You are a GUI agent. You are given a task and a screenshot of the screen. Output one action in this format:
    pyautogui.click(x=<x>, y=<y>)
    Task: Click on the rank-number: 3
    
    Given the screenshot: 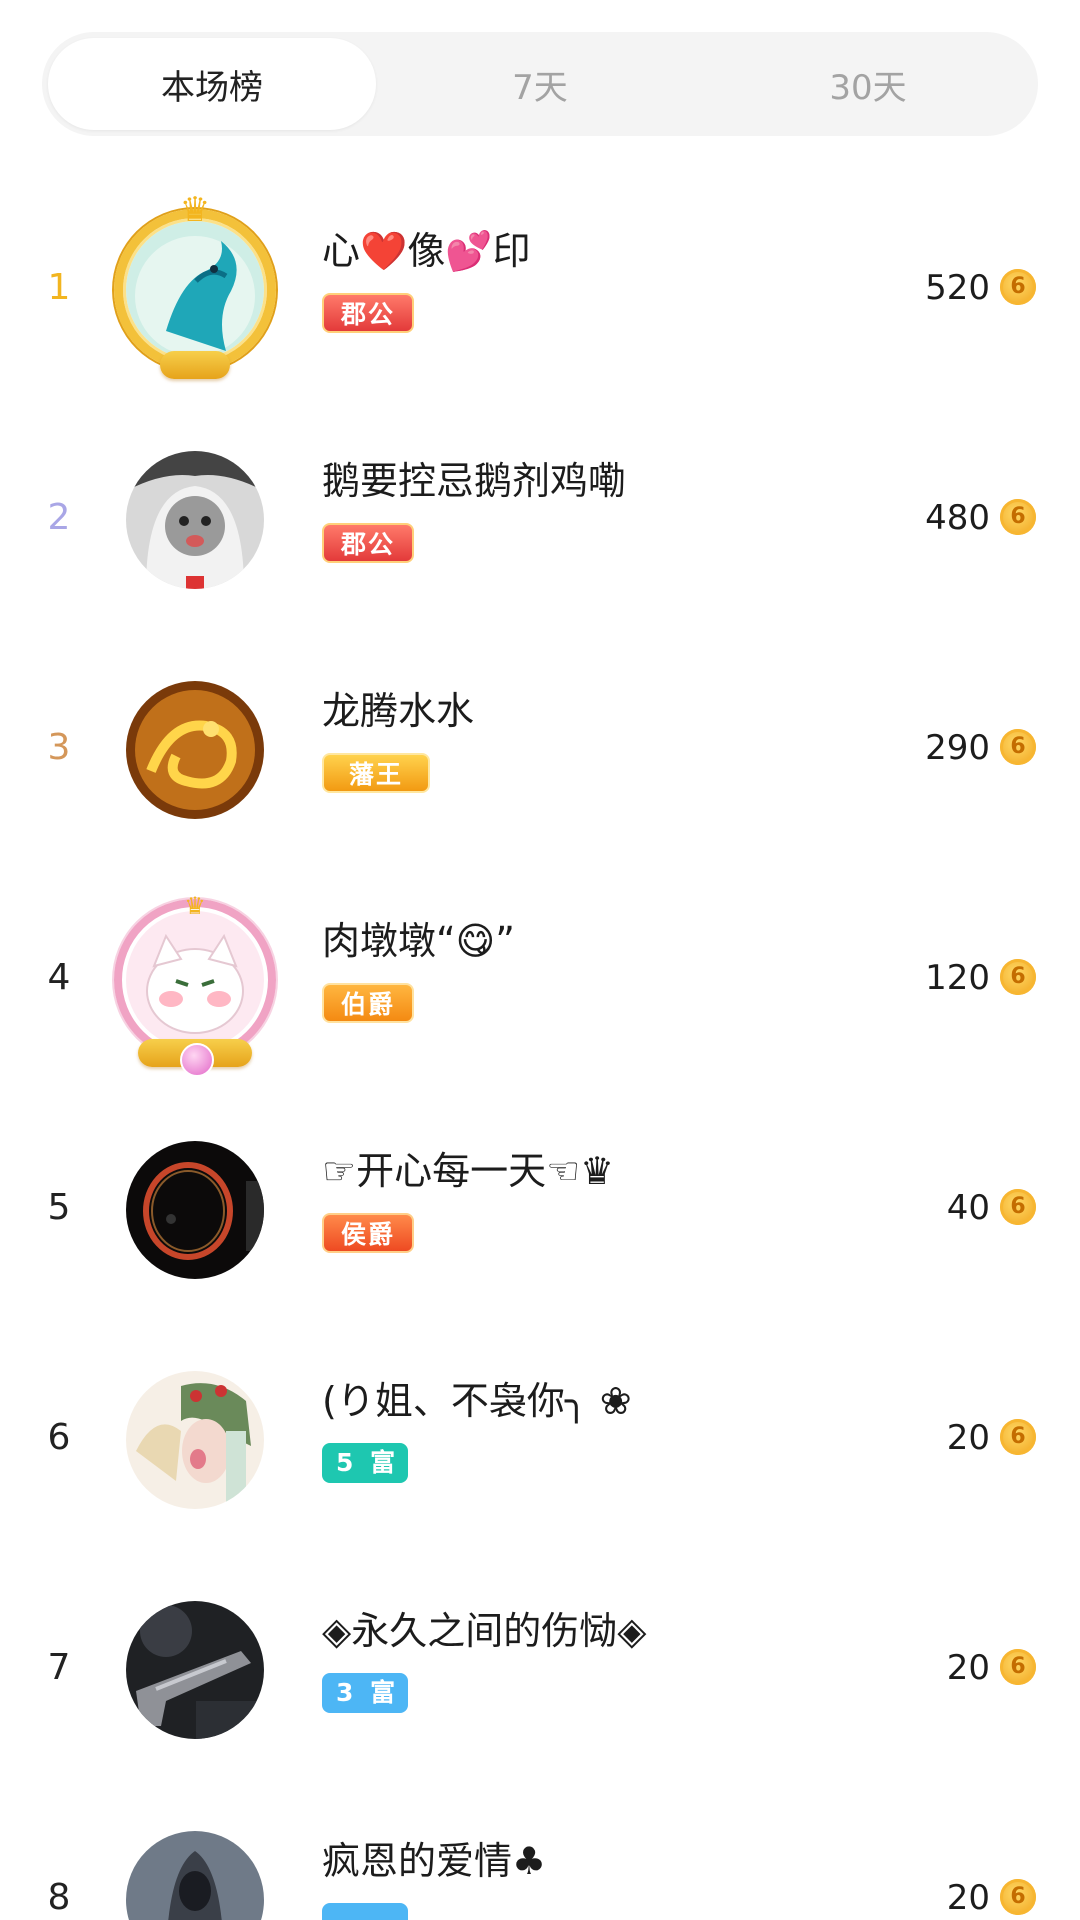 What is the action you would take?
    pyautogui.click(x=59, y=747)
    